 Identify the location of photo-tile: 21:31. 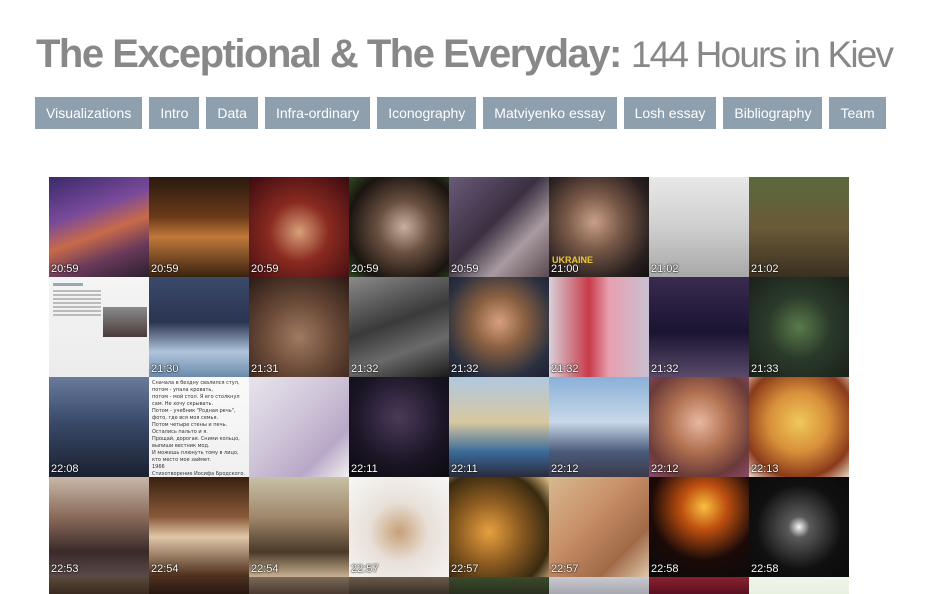
(299, 327).